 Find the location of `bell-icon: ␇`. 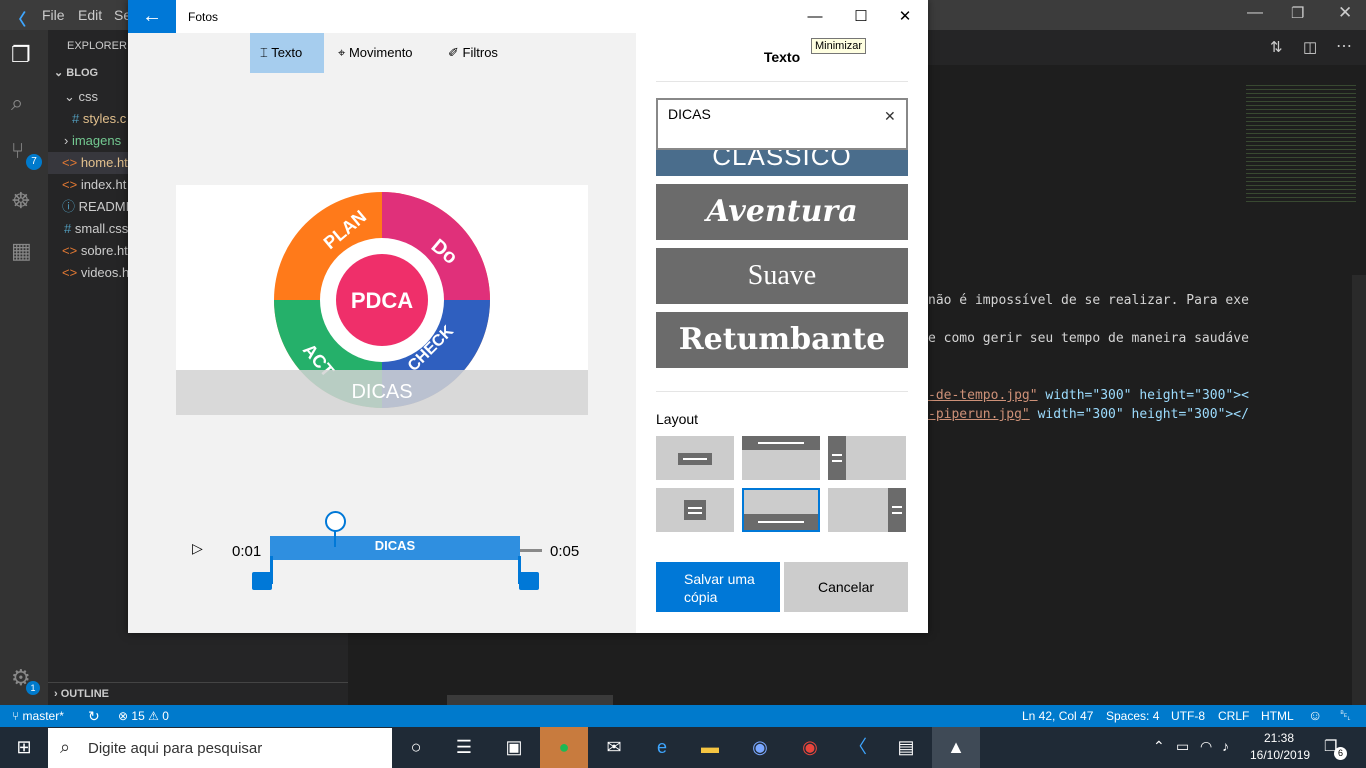

bell-icon: ␇ is located at coordinates (1345, 715).